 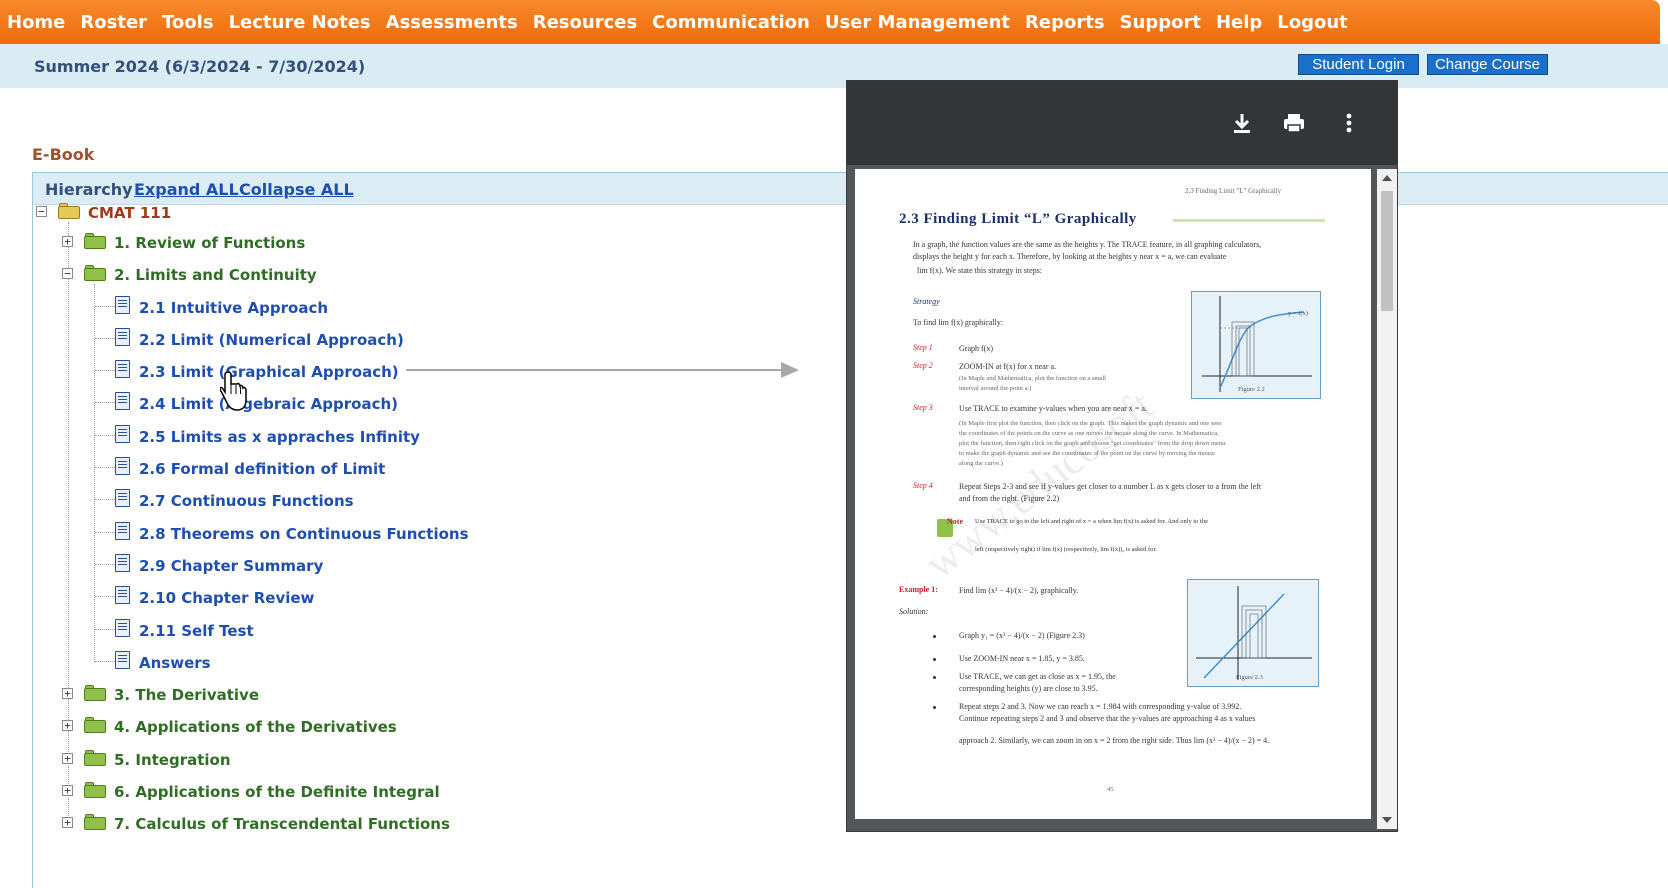 I want to click on tree-chapter-2: − 2. Limits and Continuity, so click(x=192, y=277).